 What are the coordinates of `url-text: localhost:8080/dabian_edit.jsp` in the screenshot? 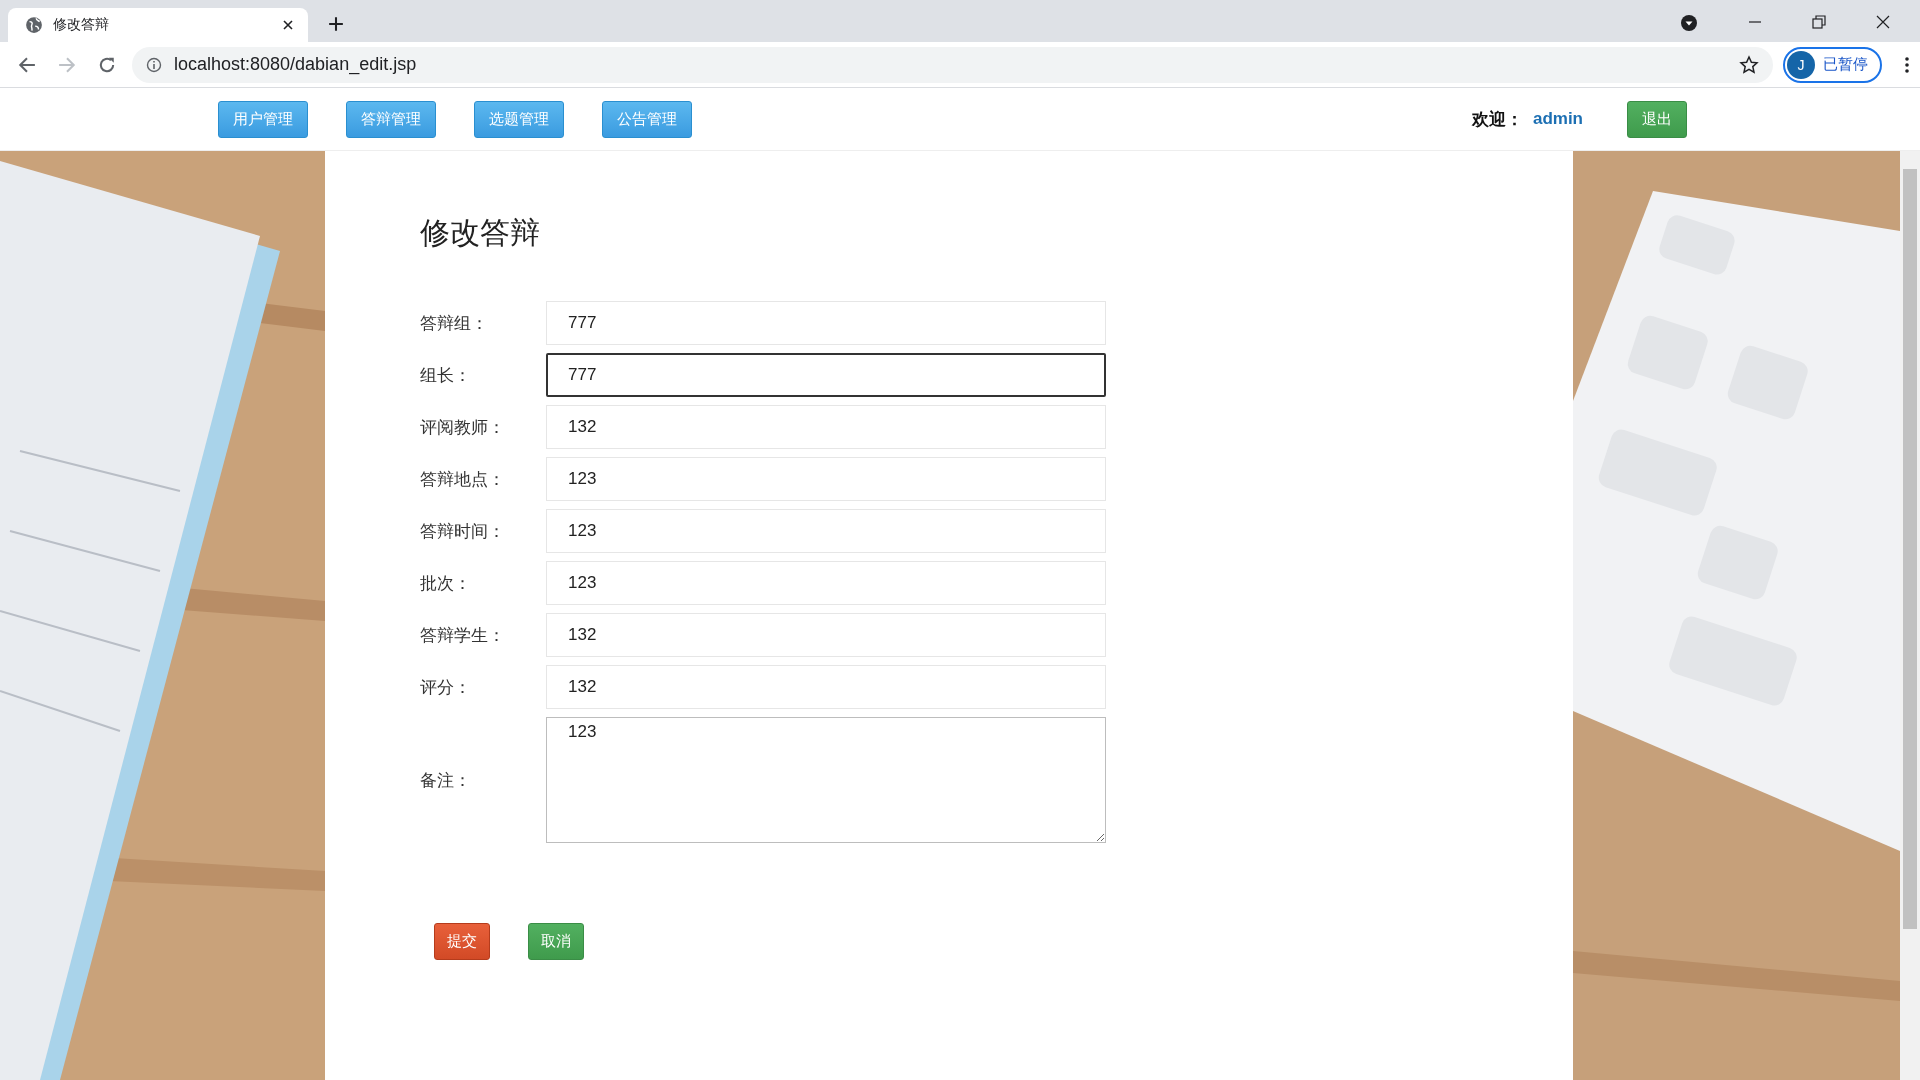 It's located at (295, 64).